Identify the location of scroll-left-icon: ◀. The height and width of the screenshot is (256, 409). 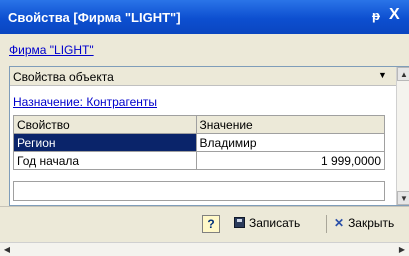
(7, 249).